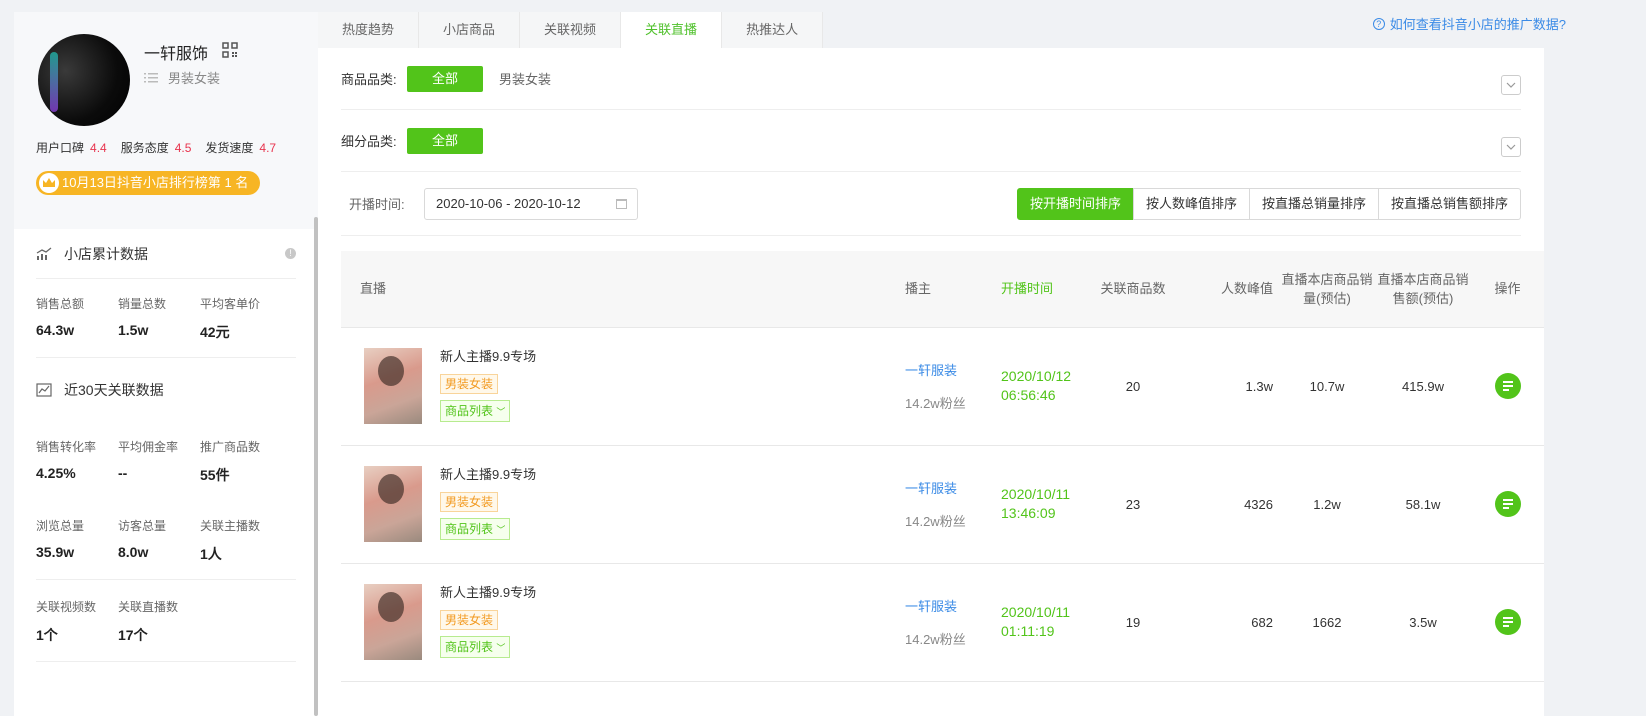 Image resolution: width=1646 pixels, height=716 pixels. Describe the element at coordinates (531, 203) in the screenshot. I see `date-range-input: 2020-10-06 - 2020-10-12` at that location.